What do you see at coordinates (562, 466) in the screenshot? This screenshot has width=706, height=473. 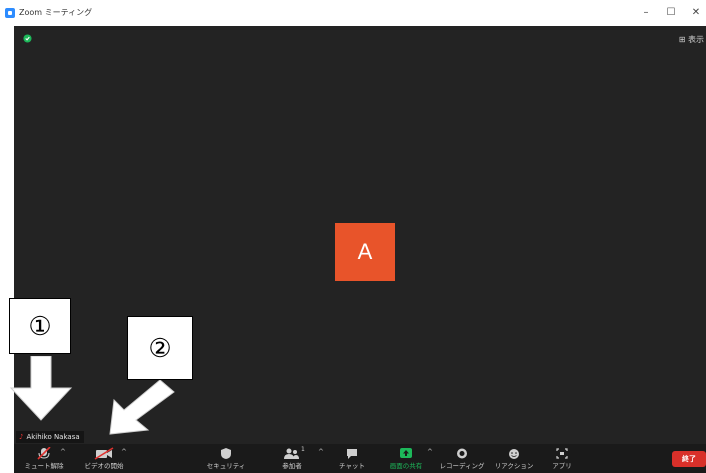 I see `apps-label: アプリ` at bounding box center [562, 466].